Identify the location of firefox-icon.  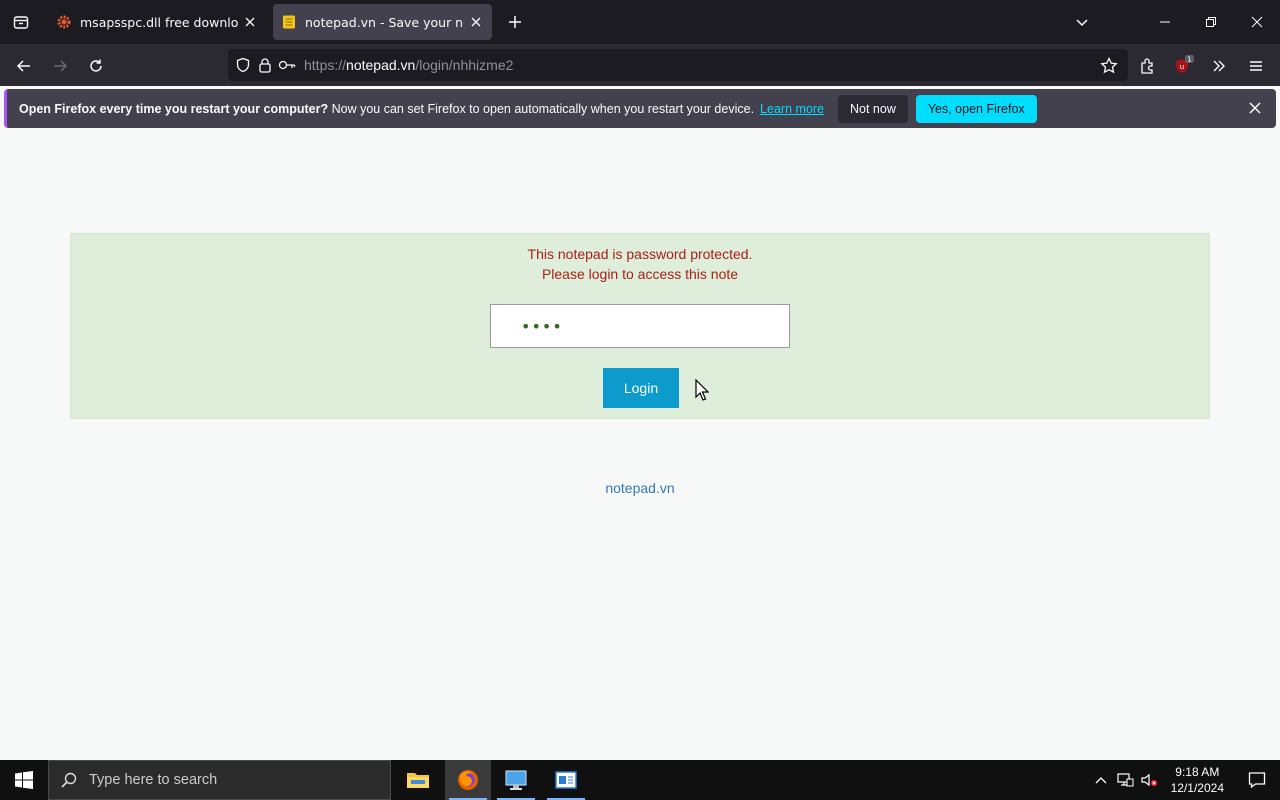
(468, 780).